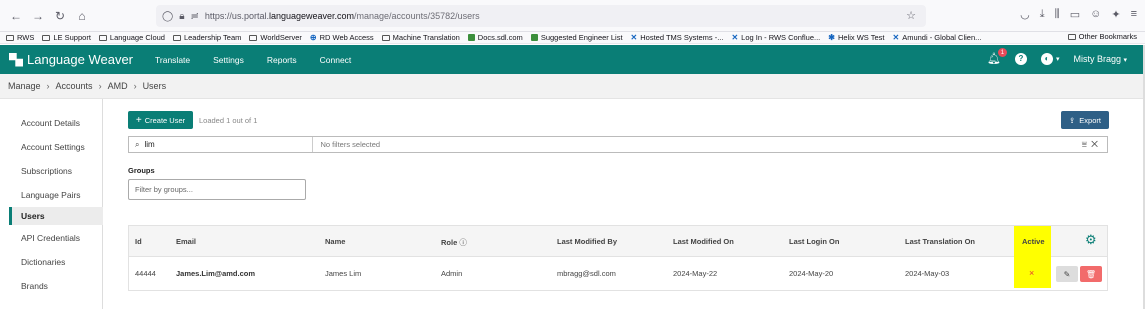 Image resolution: width=1145 pixels, height=309 pixels. Describe the element at coordinates (80, 59) in the screenshot. I see `brand-name: Language Weaver` at that location.